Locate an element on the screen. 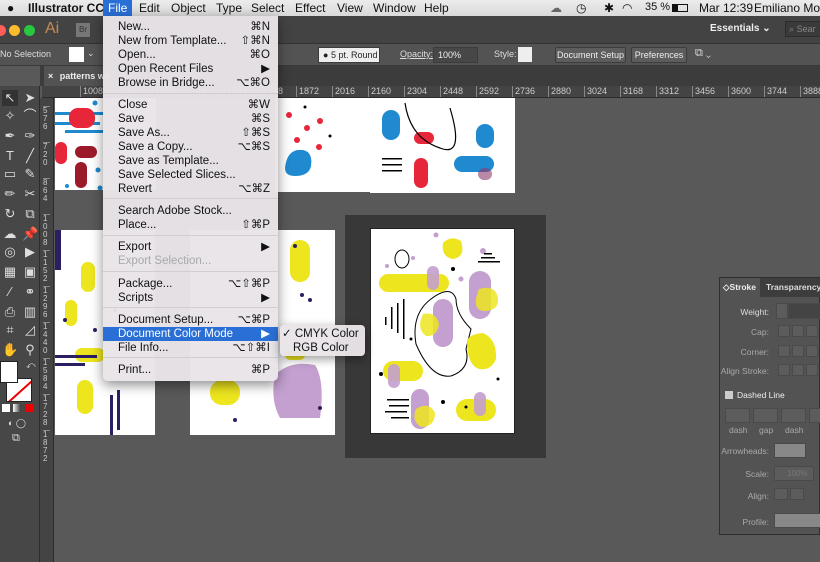 The width and height of the screenshot is (820, 562). blend-tool-icon: ⚭ is located at coordinates (30, 292).